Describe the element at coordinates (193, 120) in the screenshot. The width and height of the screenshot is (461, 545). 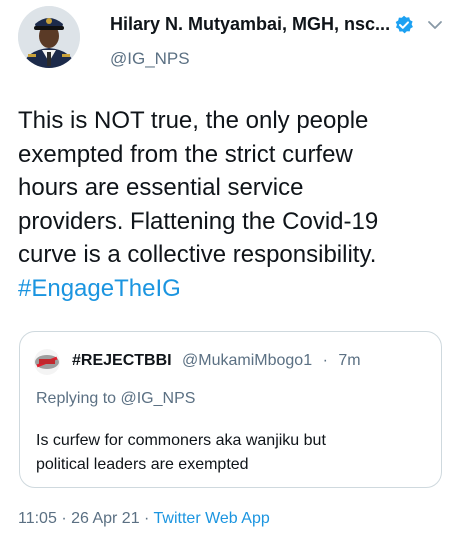
I see `tweet-text-line: This is NOT true, the only people` at that location.